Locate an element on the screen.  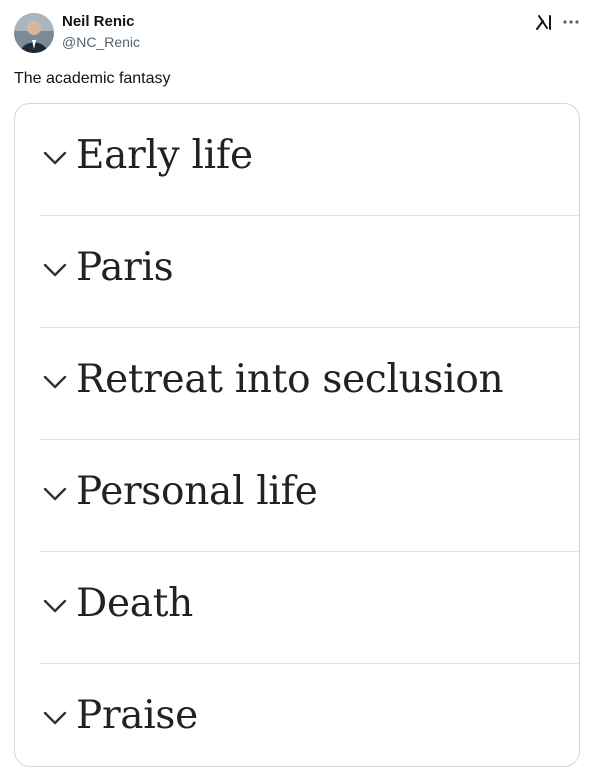
avatar-photo is located at coordinates (34, 33).